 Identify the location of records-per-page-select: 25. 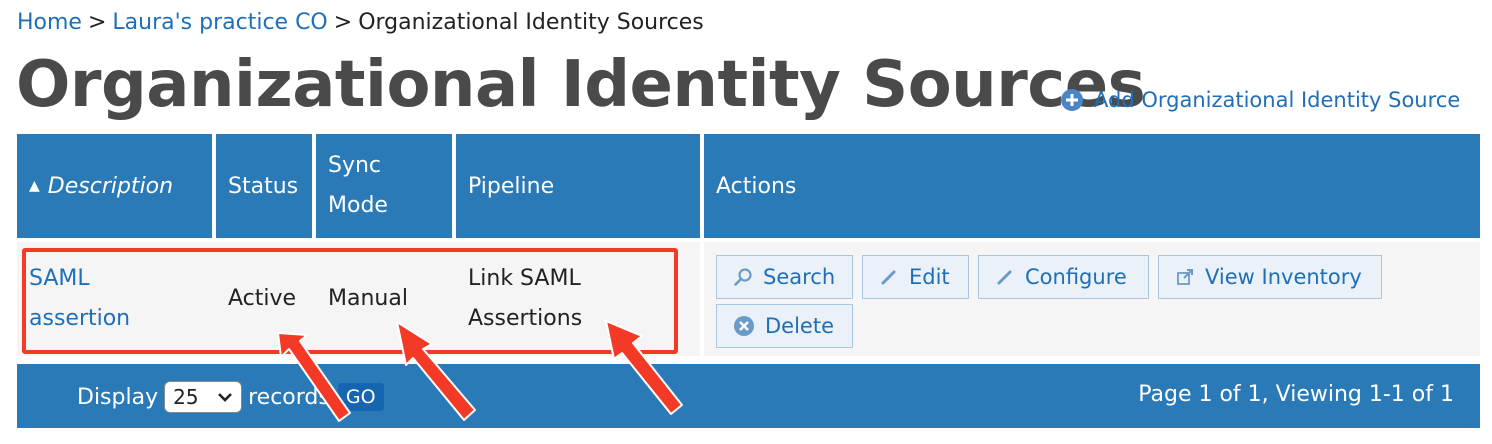
(203, 397).